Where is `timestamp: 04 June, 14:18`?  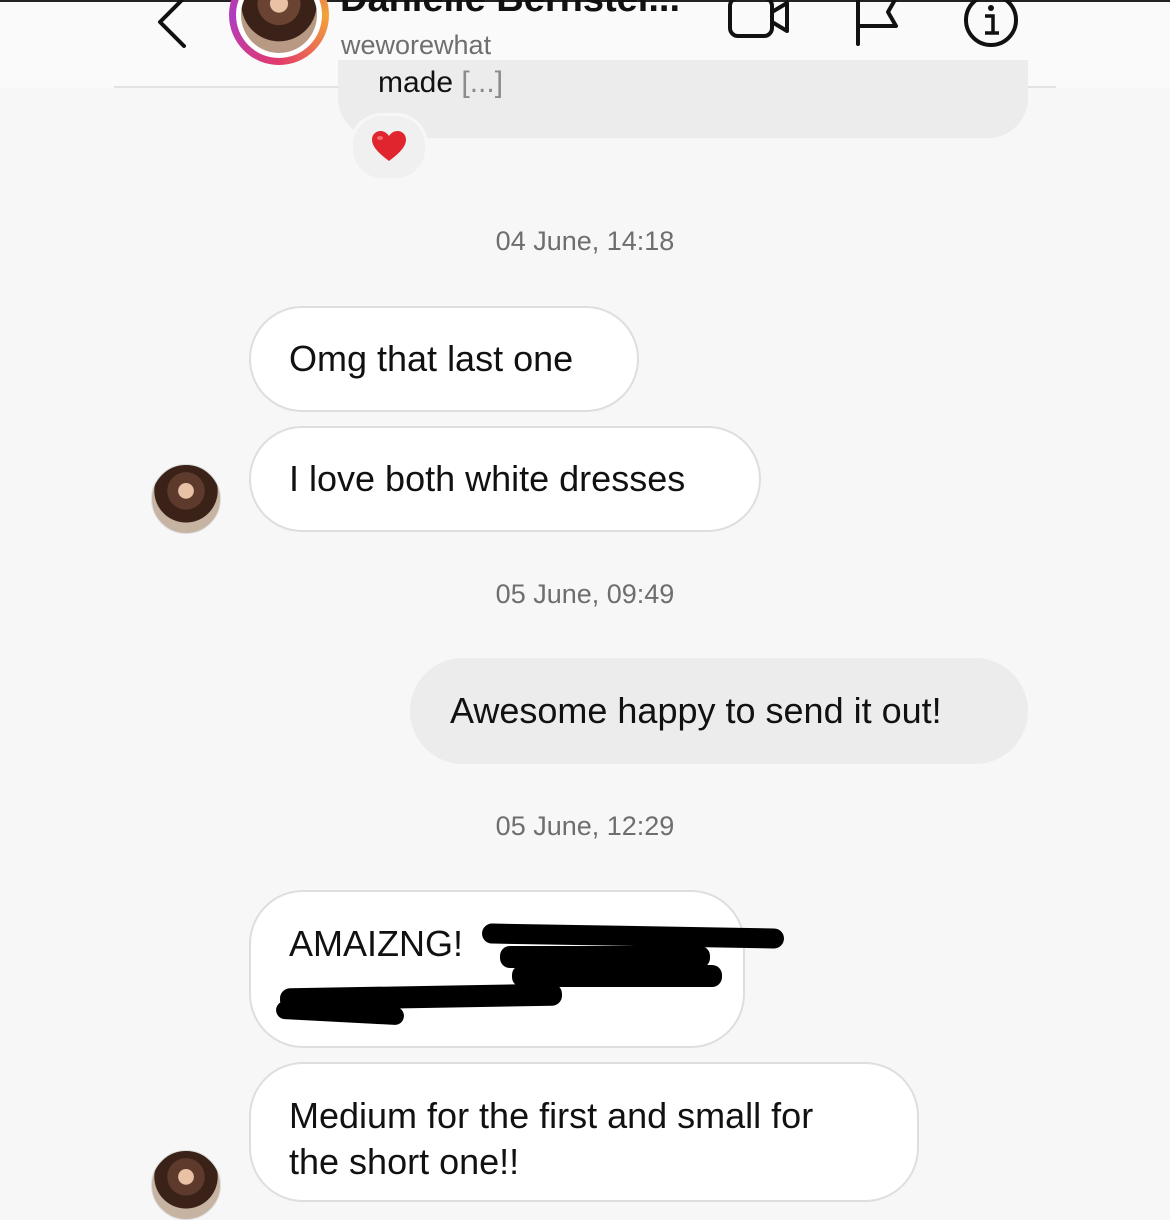 timestamp: 04 June, 14:18 is located at coordinates (585, 241).